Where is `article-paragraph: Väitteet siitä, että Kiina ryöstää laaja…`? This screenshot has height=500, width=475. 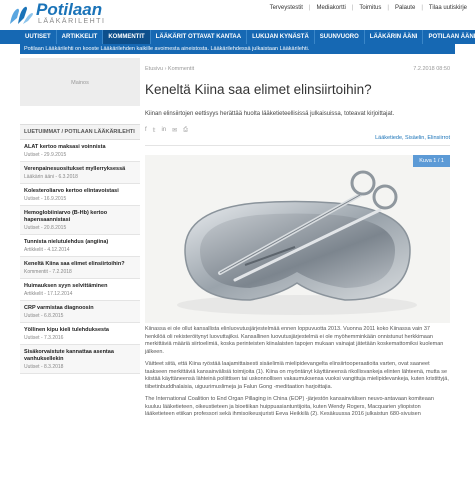 article-paragraph: Väitteet siitä, että Kiina ryöstää laaja… is located at coordinates (297, 375).